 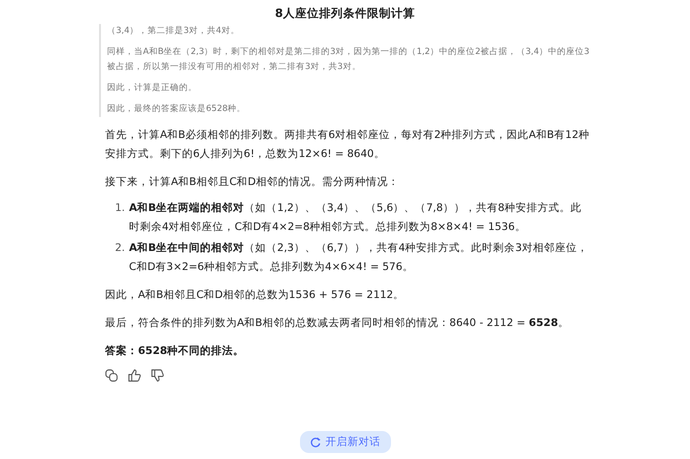 What do you see at coordinates (356, 218) in the screenshot?
I see `list-item-text: A和B坐在两端的相邻对（如（1,2）、（3,4）、（5,6）、（7,8）），共有8种安排方式。此时剩余4对相邻座位，C和D有4×2=8种相邻方式。总排列数为8×8×4! = 1536。` at bounding box center [356, 218].